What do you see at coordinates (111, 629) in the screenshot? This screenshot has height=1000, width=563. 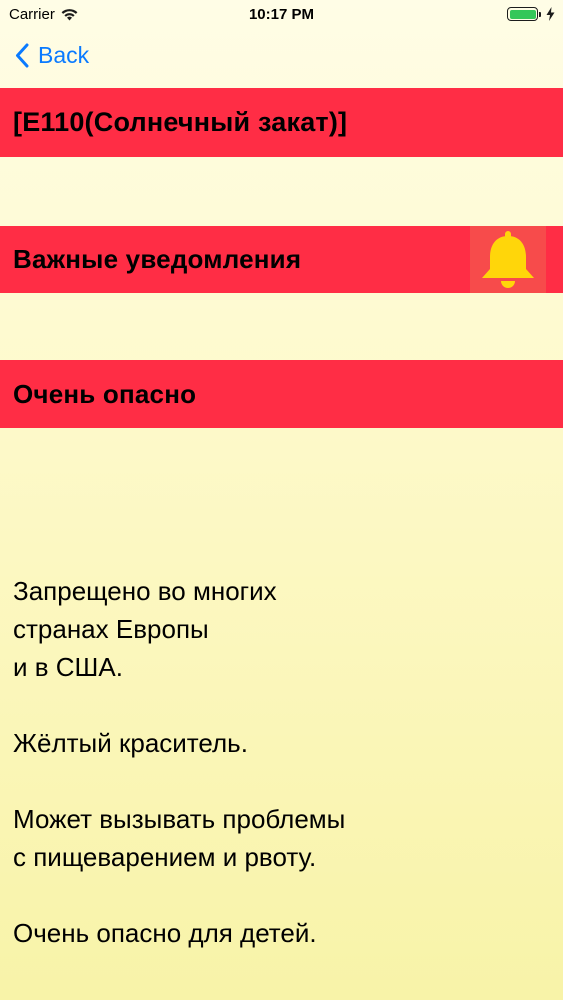 I see `description-line: странах Европы` at bounding box center [111, 629].